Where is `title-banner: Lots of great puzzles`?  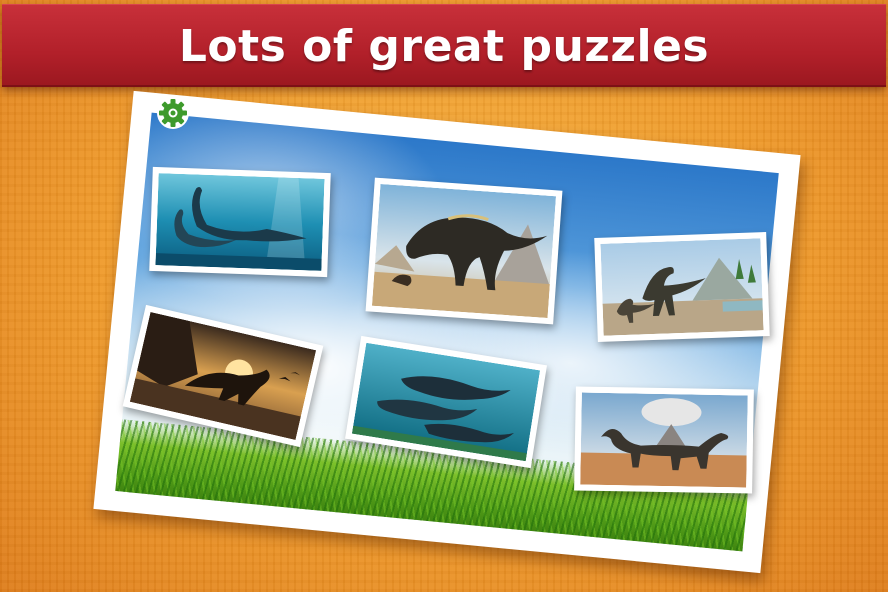 title-banner: Lots of great puzzles is located at coordinates (444, 45).